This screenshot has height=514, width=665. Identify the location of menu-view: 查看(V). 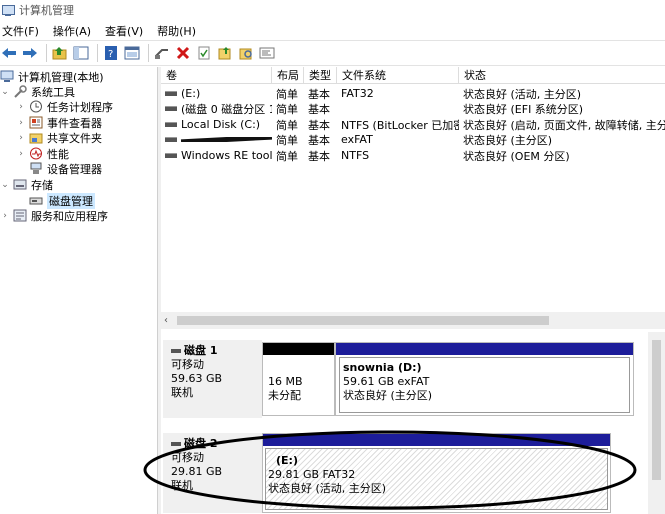
(125, 31).